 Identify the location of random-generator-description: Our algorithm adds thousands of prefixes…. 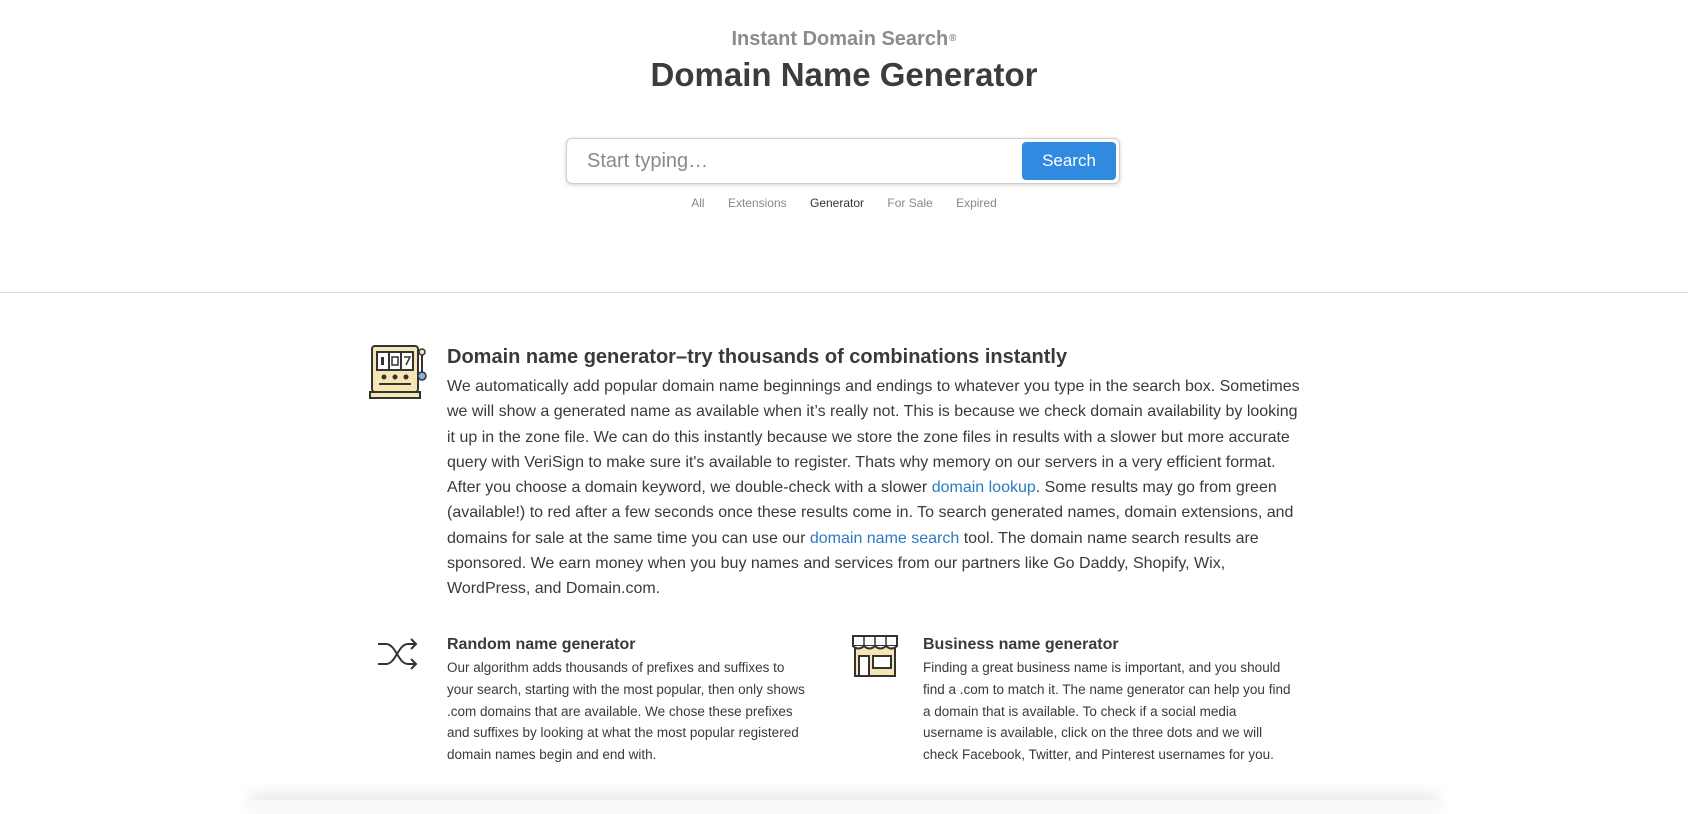
(626, 711).